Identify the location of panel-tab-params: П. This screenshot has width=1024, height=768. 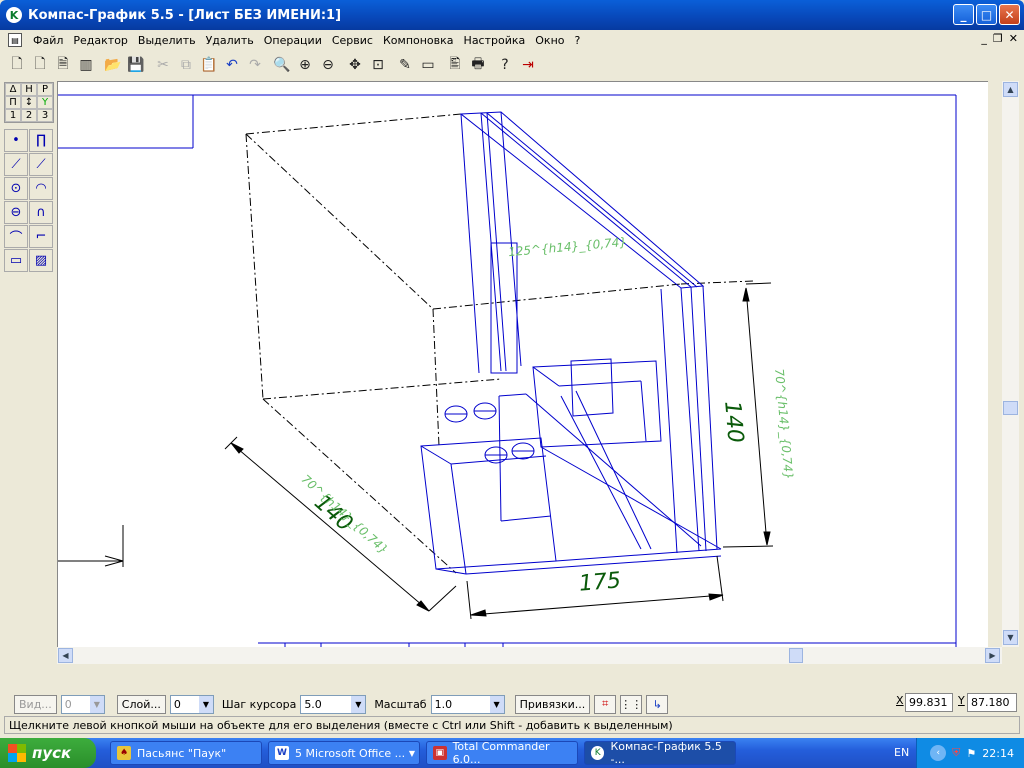
(13, 102).